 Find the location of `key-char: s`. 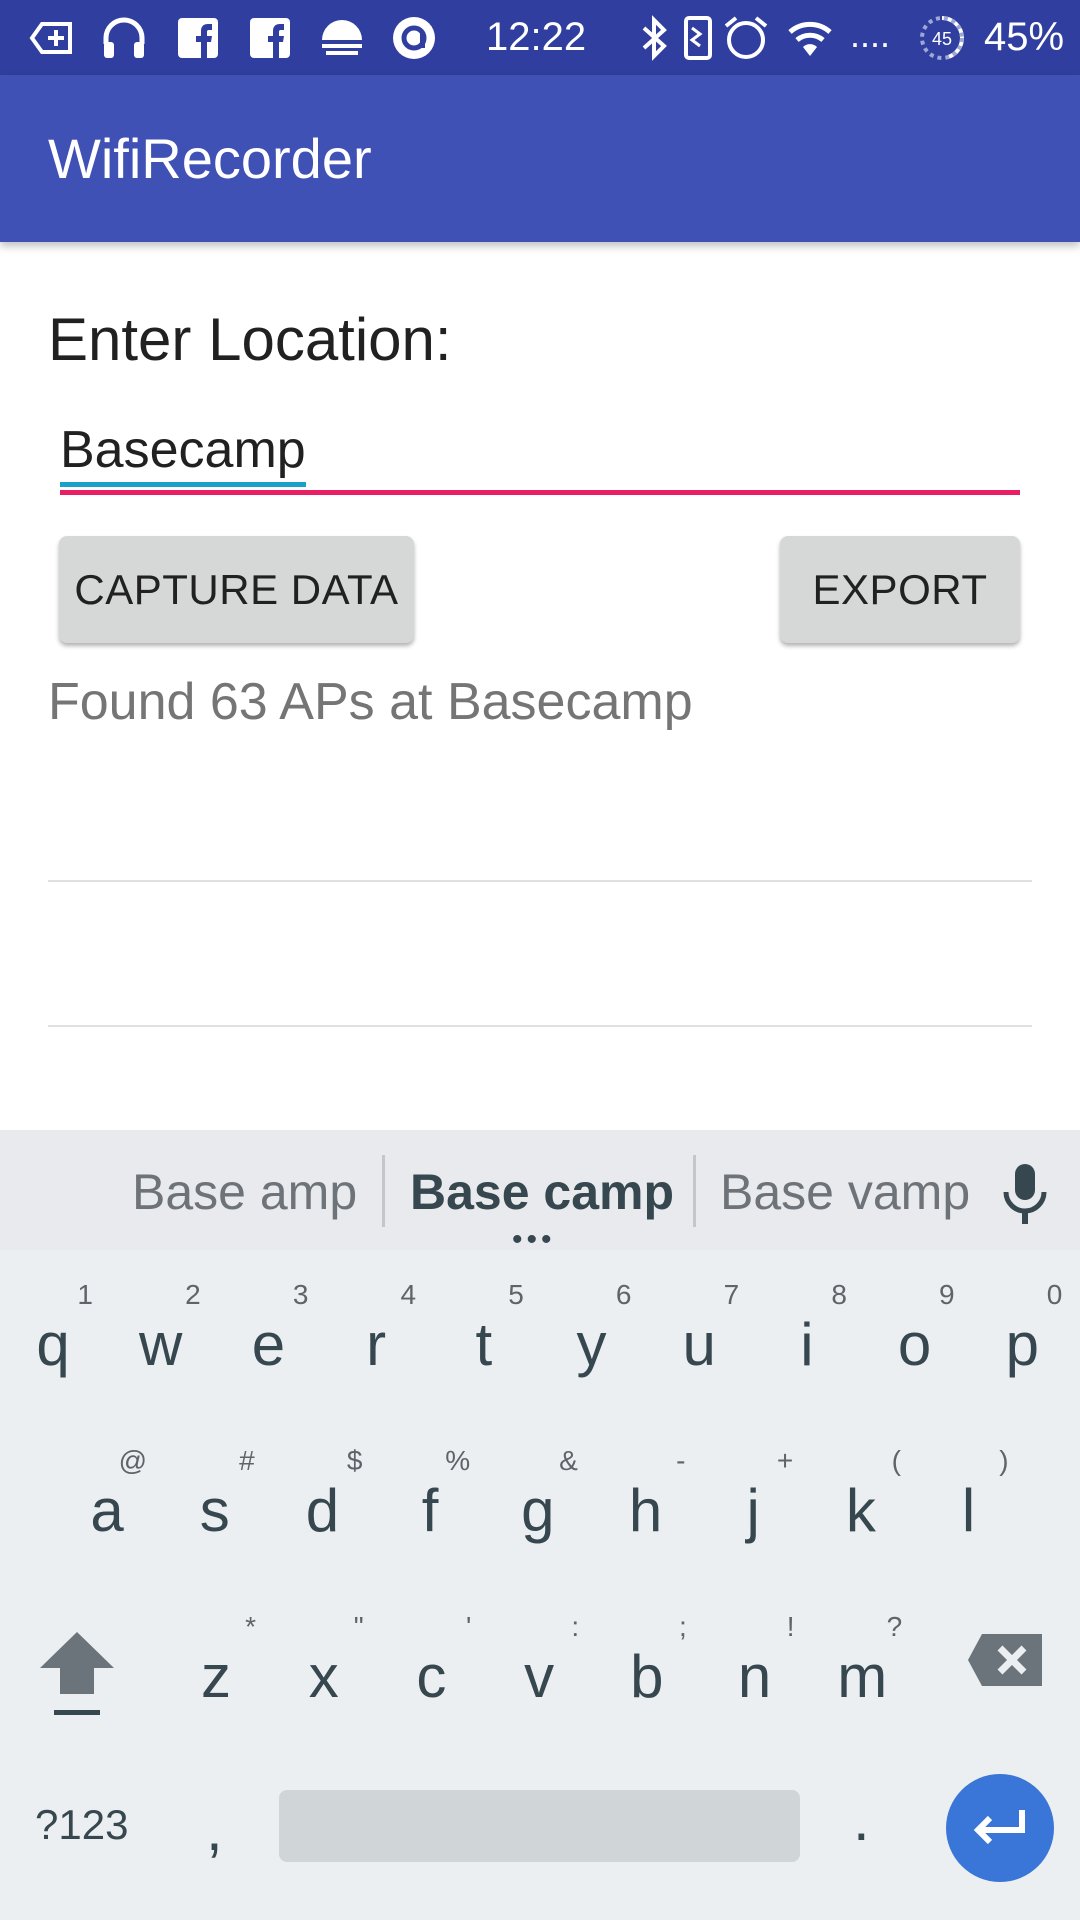

key-char: s is located at coordinates (214, 1510).